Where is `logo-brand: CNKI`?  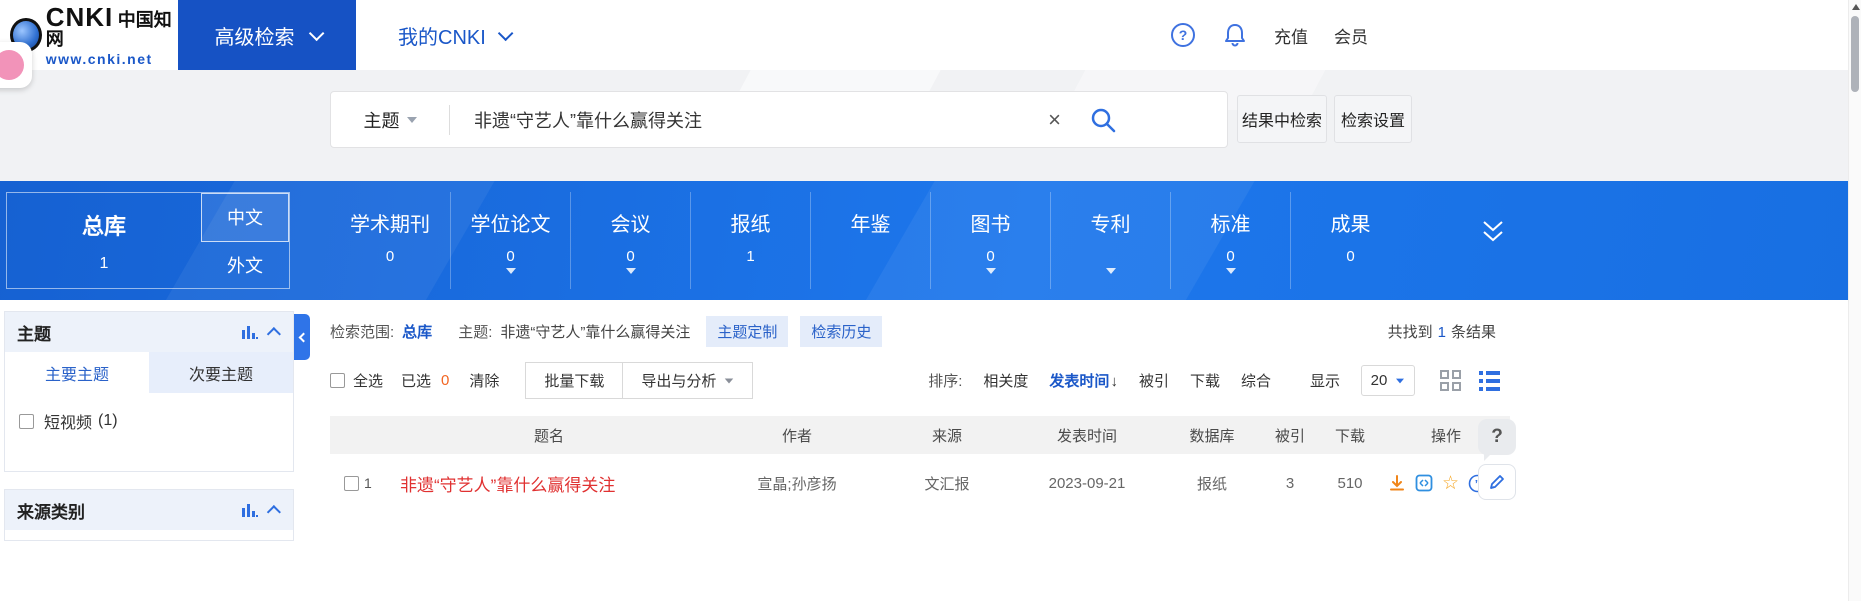 logo-brand: CNKI is located at coordinates (79, 17).